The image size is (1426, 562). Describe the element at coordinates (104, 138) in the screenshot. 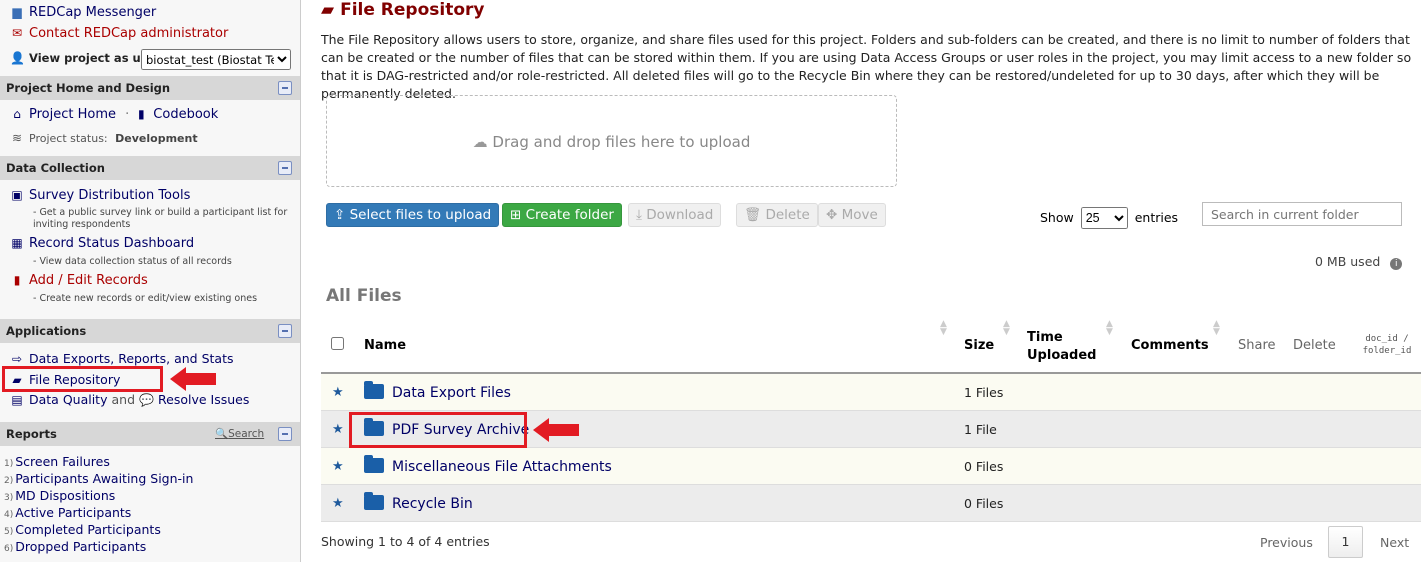

I see `project-status: ≋ Project status: Development` at that location.